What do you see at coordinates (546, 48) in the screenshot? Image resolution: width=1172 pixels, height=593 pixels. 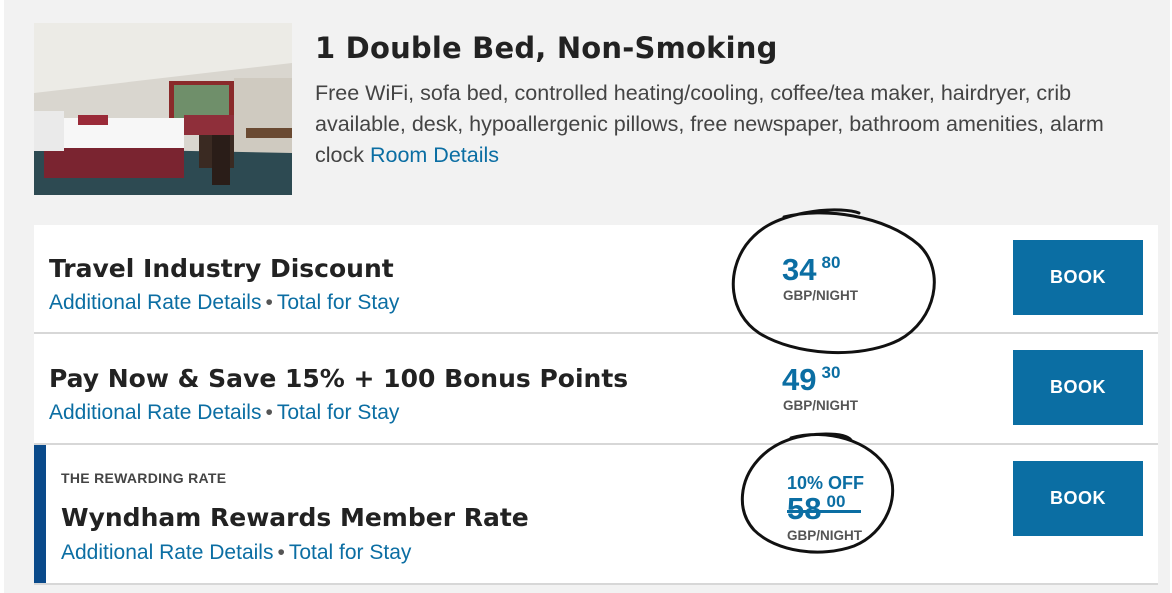 I see `room-title: 1 Double Bed, Non-Smoking` at bounding box center [546, 48].